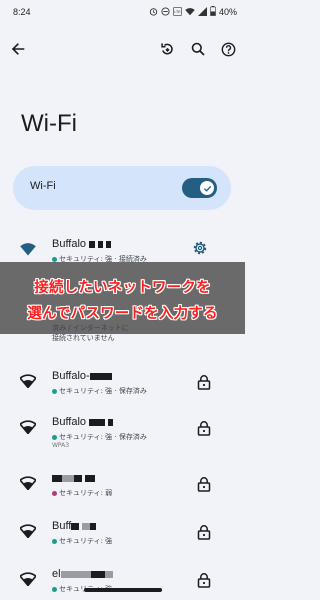 This screenshot has height=600, width=320. Describe the element at coordinates (122, 534) in the screenshot. I see `network-row: Buff セキュリティ: 強` at that location.